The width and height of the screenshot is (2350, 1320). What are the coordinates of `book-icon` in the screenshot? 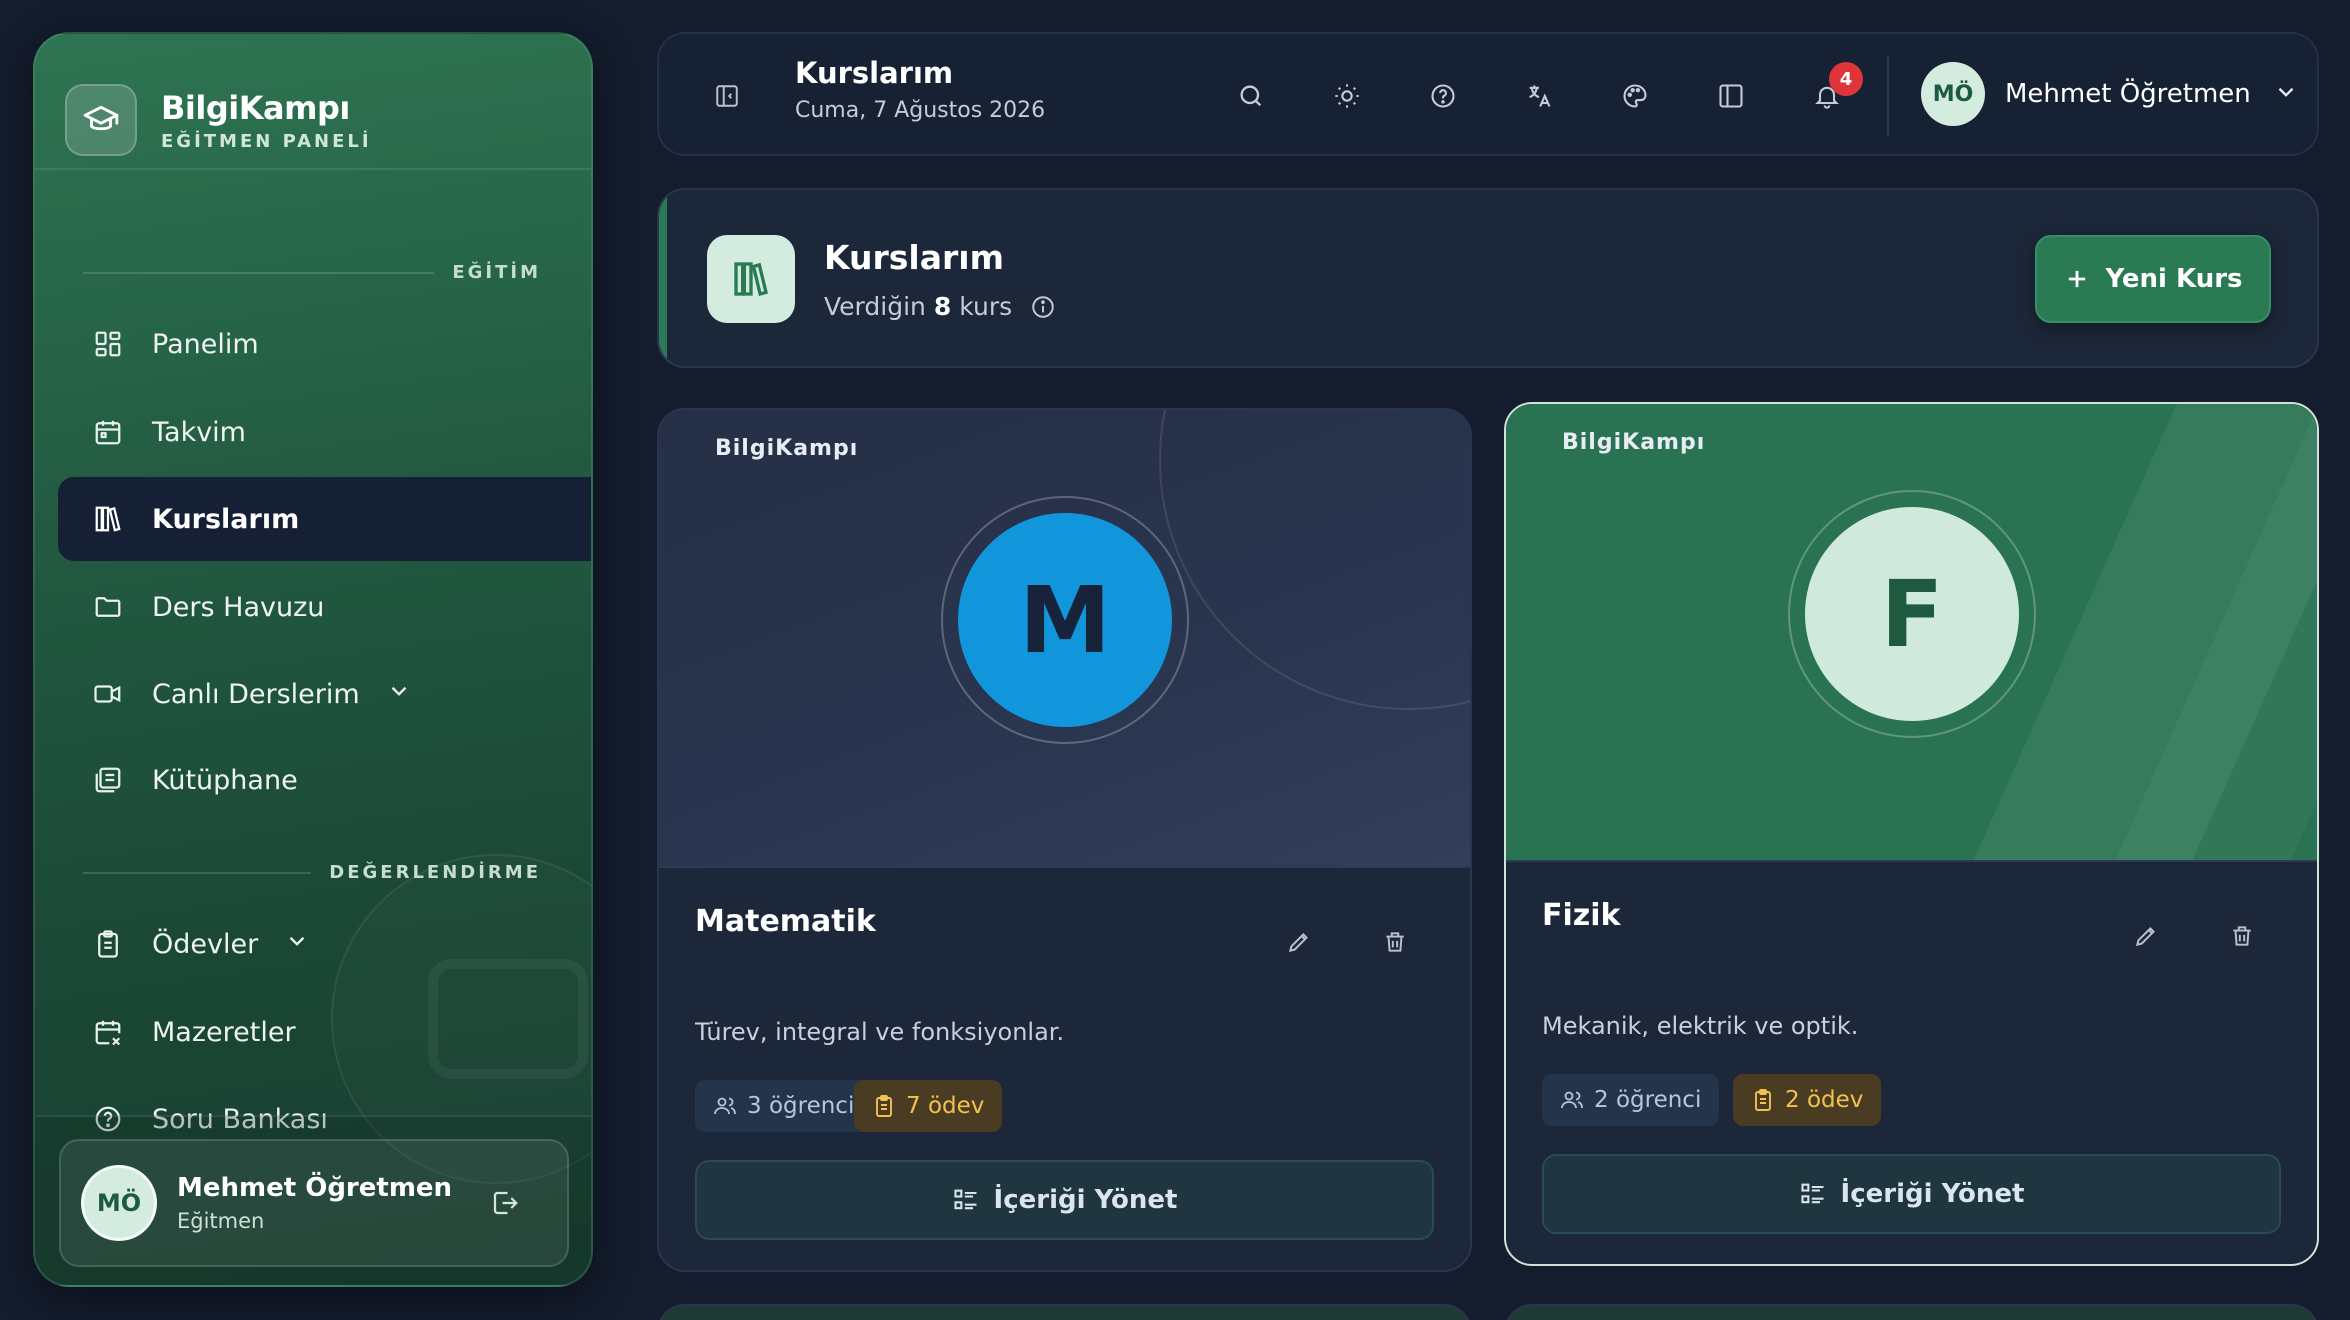 It's located at (108, 780).